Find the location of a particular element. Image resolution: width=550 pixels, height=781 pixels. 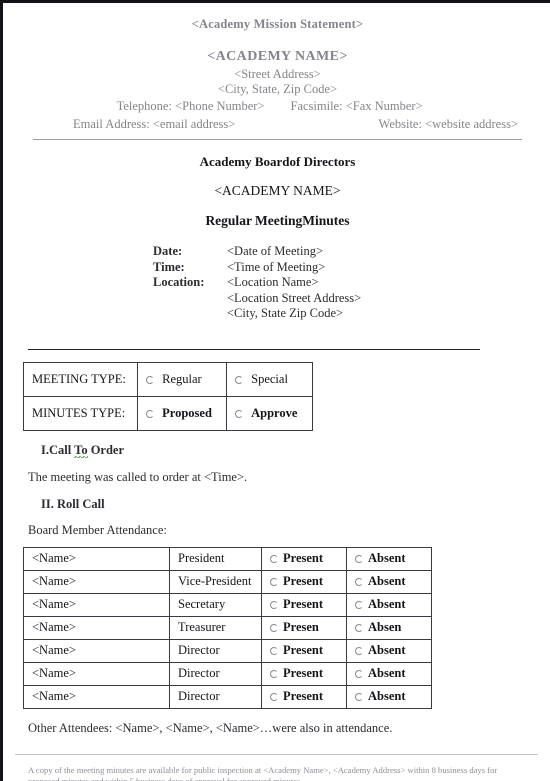

telephone-field: Telephone: <Phone Number> is located at coordinates (156, 106).